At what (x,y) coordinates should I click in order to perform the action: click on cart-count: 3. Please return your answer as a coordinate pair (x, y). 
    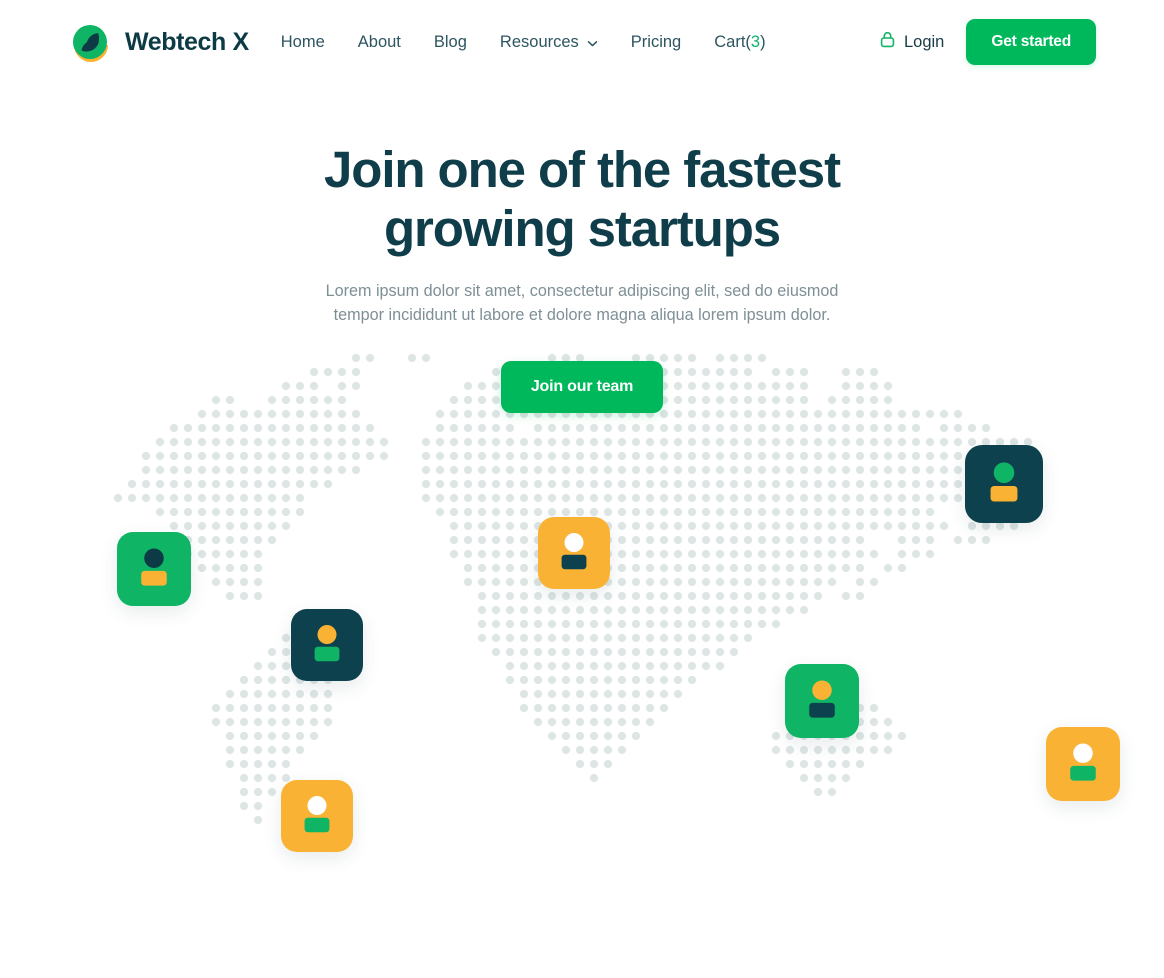
    Looking at the image, I should click on (755, 41).